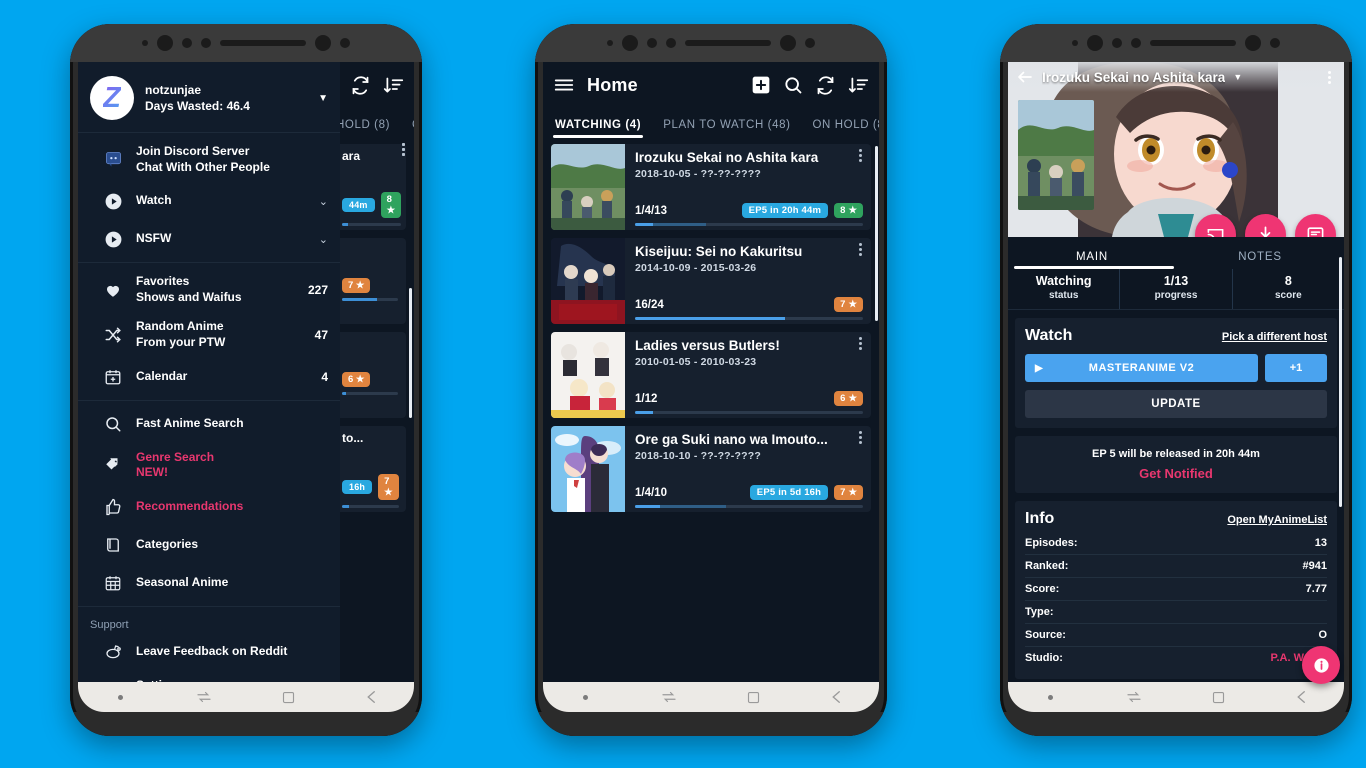 This screenshot has width=1366, height=768. I want to click on avatar-letter: Z, so click(112, 97).